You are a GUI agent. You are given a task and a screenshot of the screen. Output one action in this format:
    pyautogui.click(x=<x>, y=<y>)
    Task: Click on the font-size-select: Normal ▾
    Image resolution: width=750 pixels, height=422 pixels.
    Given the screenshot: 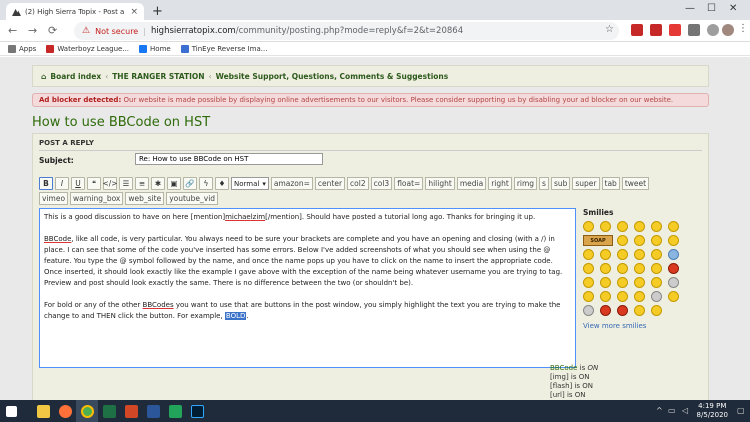 What is the action you would take?
    pyautogui.click(x=250, y=183)
    